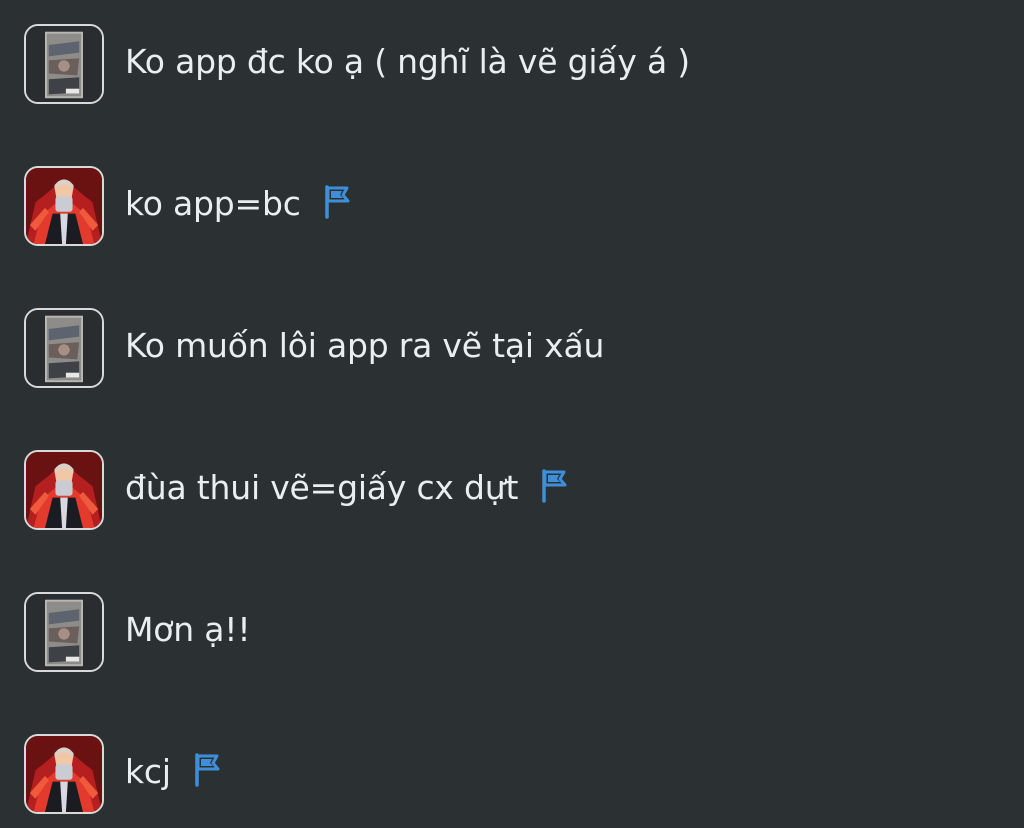 This screenshot has width=1024, height=828. Describe the element at coordinates (213, 203) in the screenshot. I see `message-content: ko app=bc` at that location.